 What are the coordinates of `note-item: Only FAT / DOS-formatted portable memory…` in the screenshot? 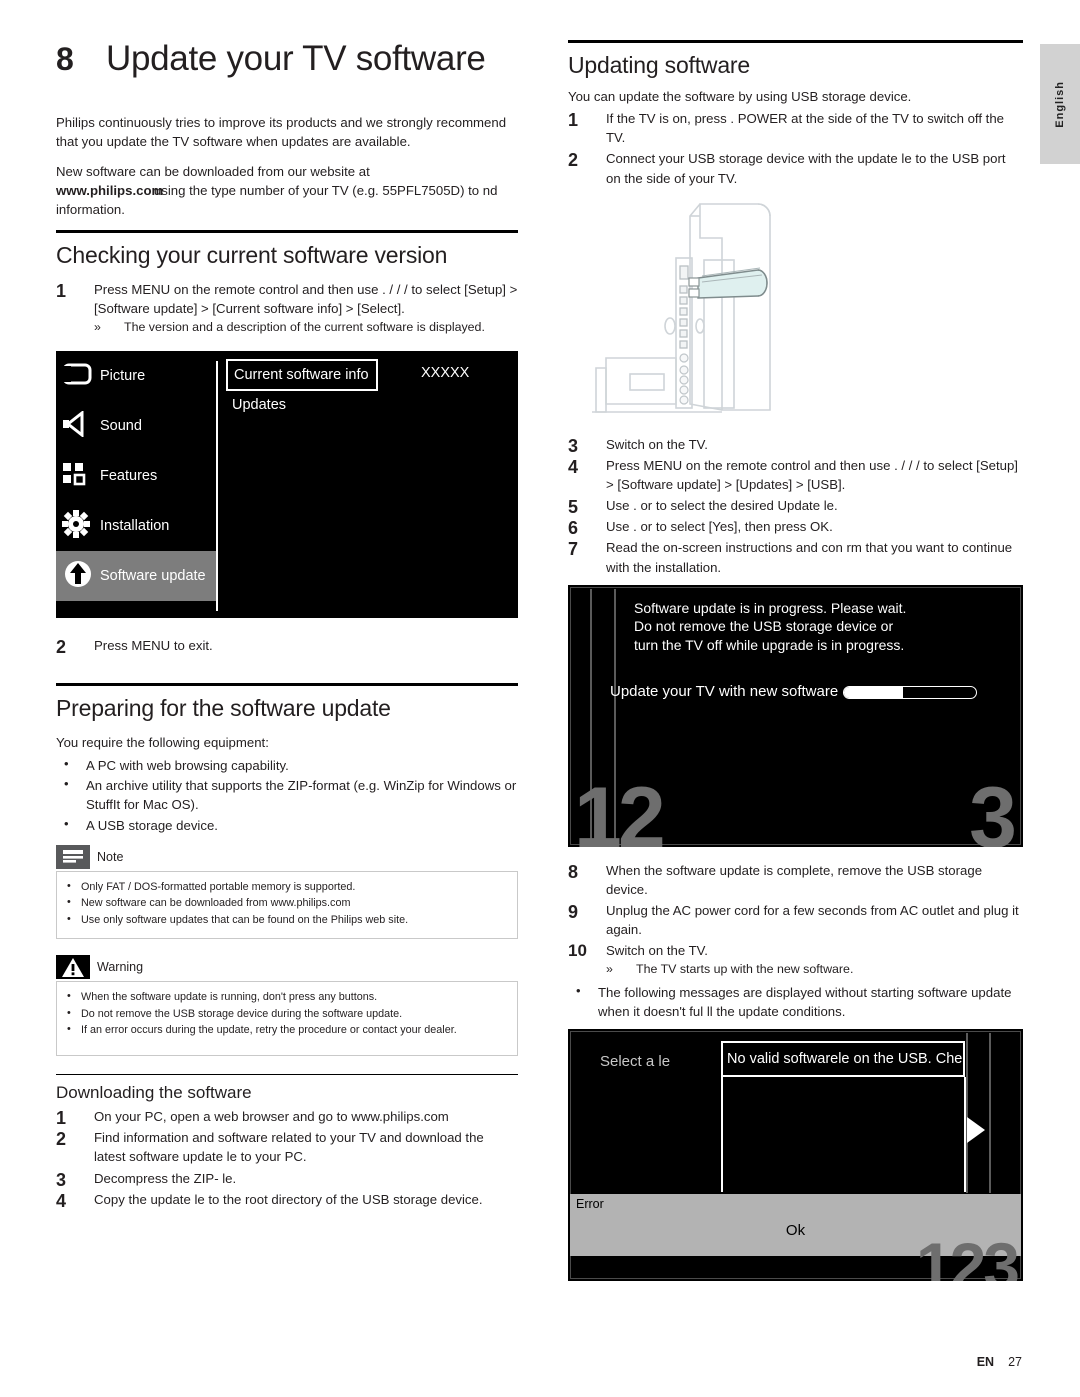 It's located at (286, 887).